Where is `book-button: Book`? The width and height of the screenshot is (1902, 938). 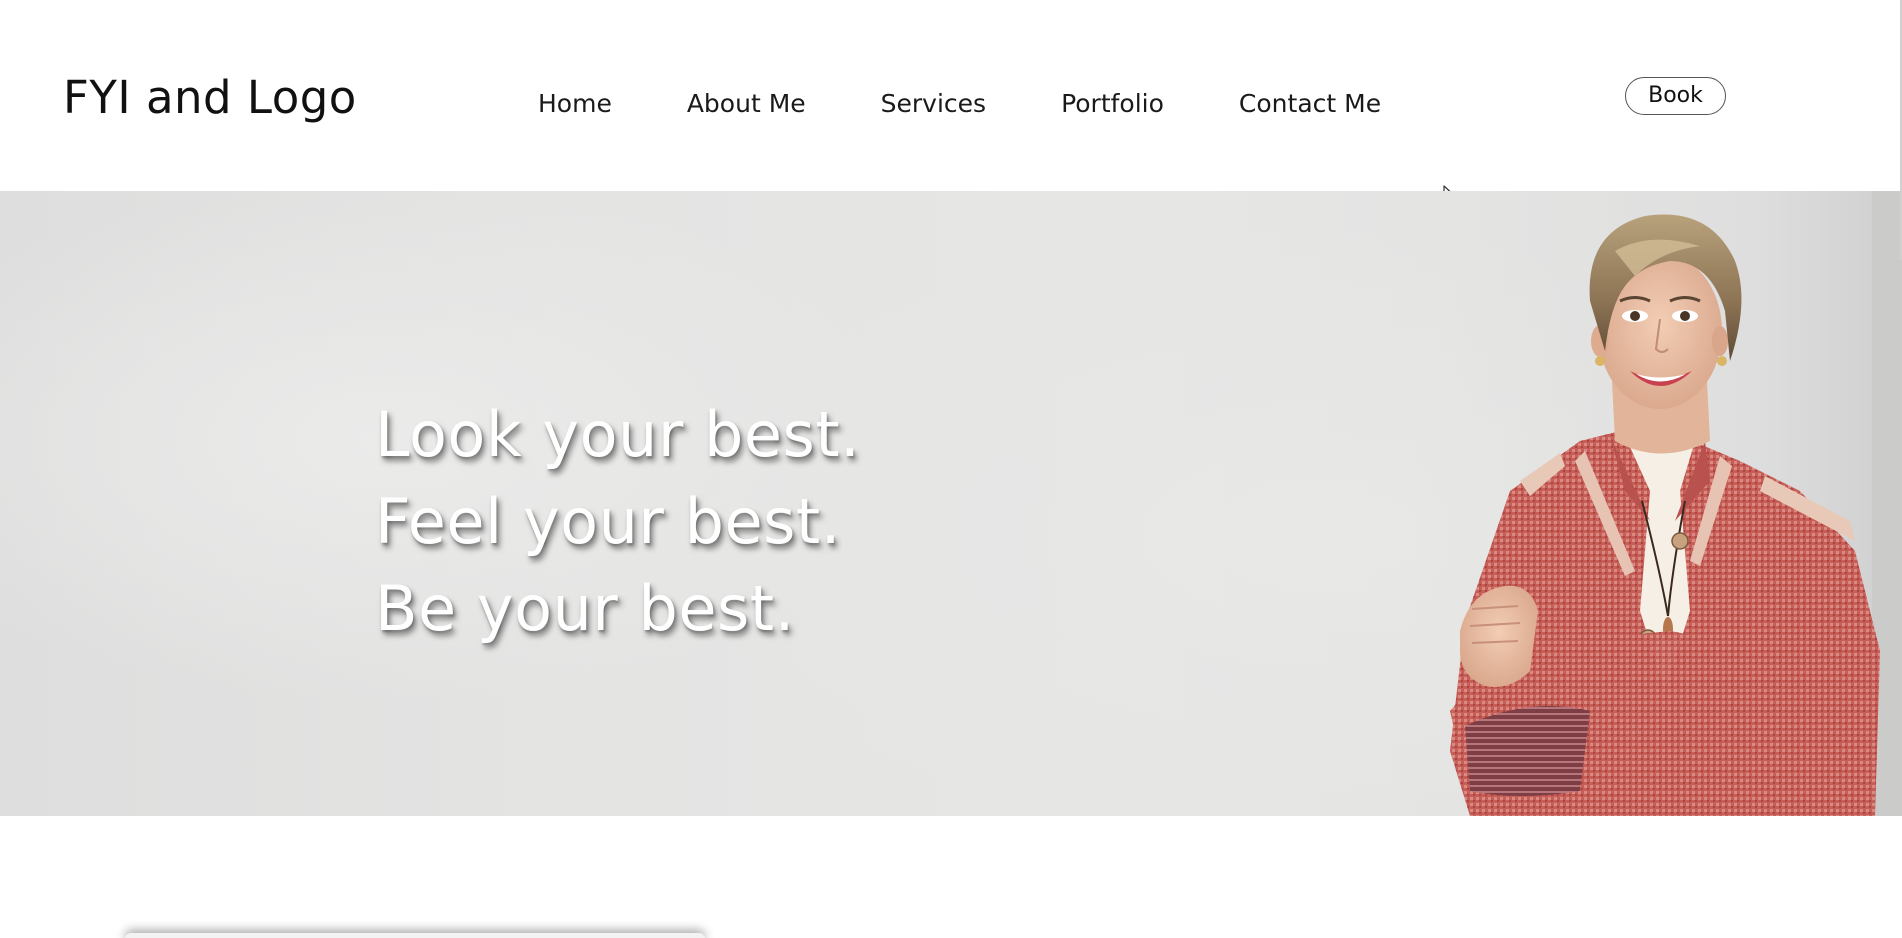 book-button: Book is located at coordinates (1675, 96).